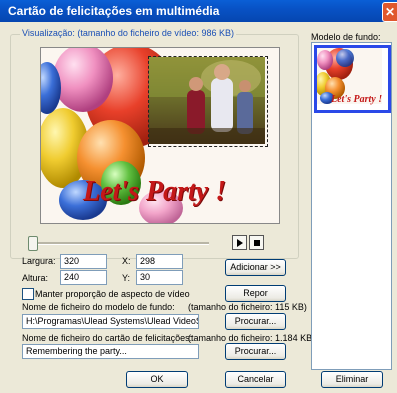 The height and width of the screenshot is (393, 397). Describe the element at coordinates (126, 278) in the screenshot. I see `y-label: Y:` at that location.